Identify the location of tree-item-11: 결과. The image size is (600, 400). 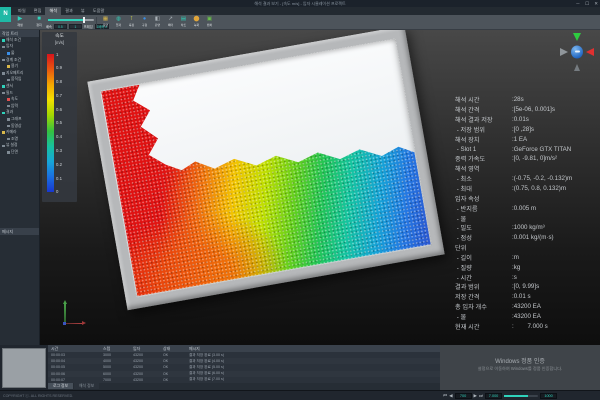
(19, 113).